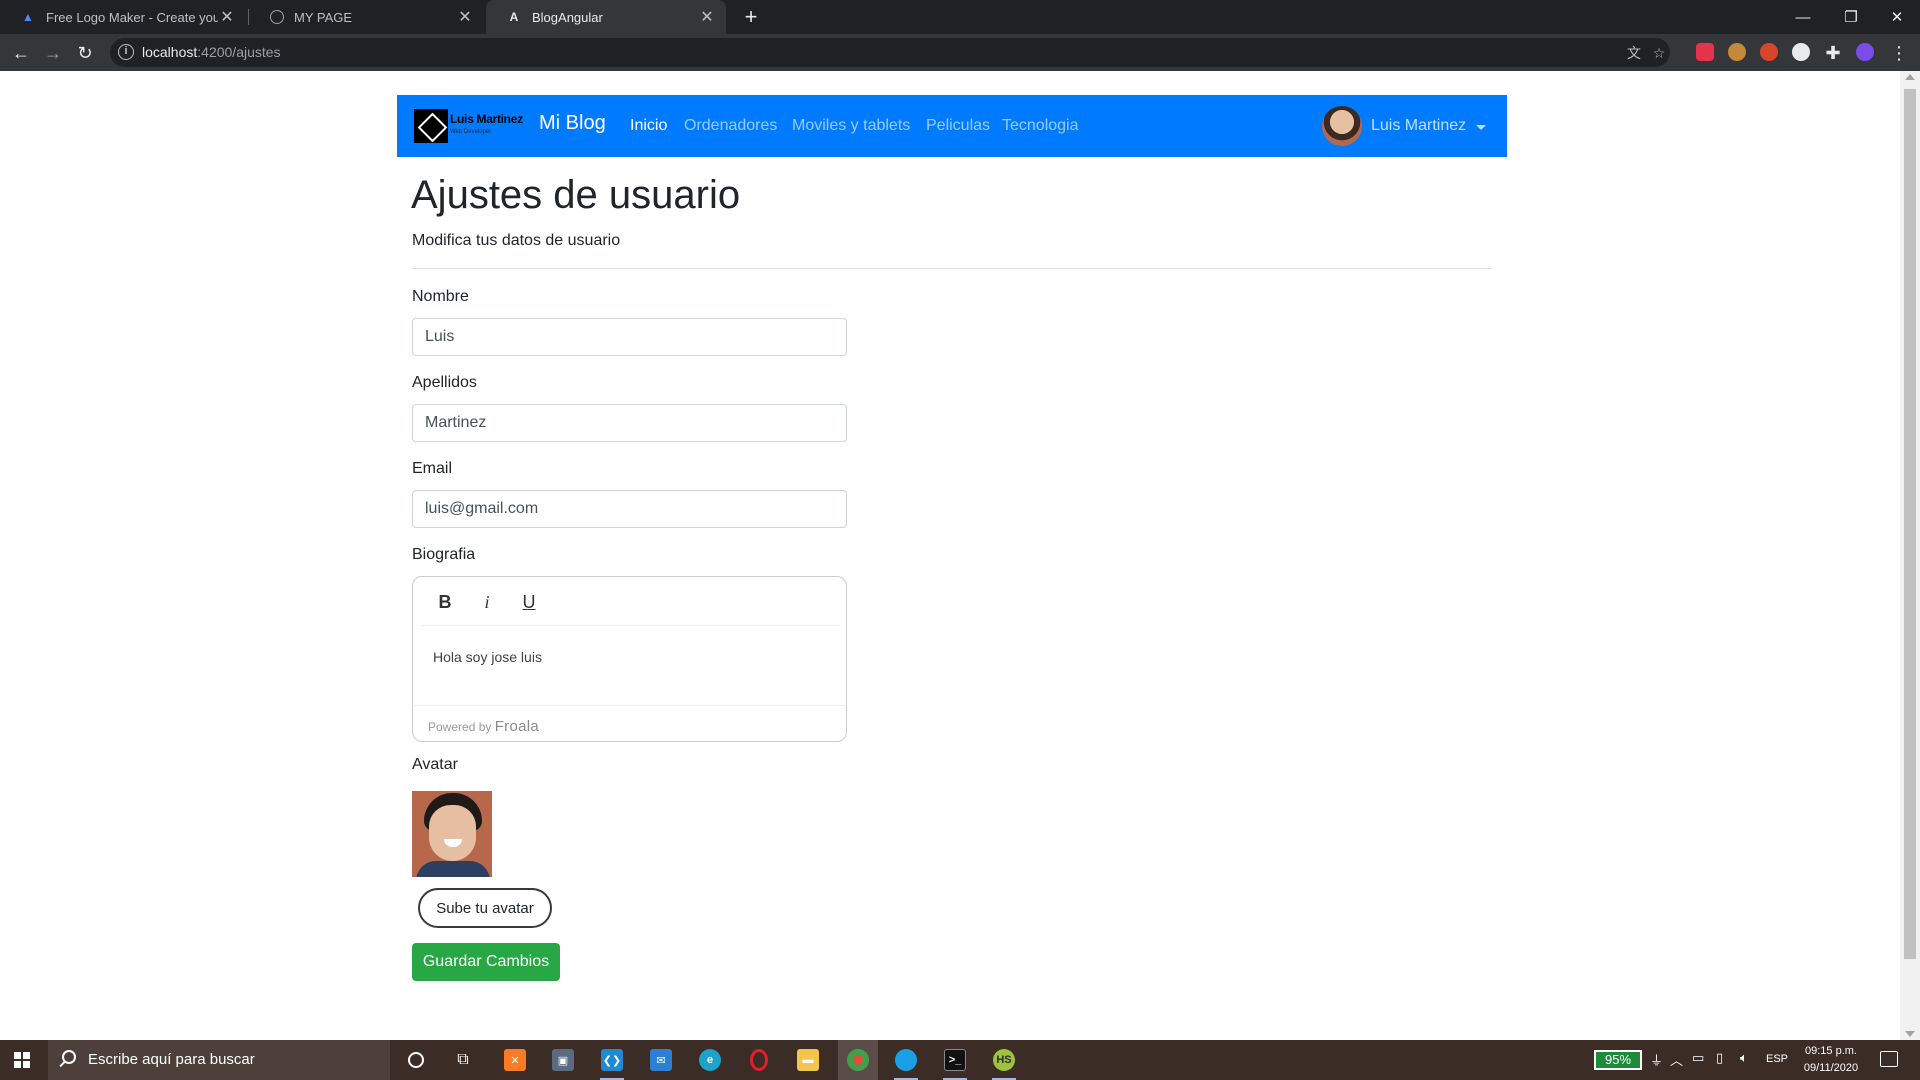 The image size is (1920, 1080). I want to click on nav-link-tecnologia: Tecnologia, so click(1040, 126).